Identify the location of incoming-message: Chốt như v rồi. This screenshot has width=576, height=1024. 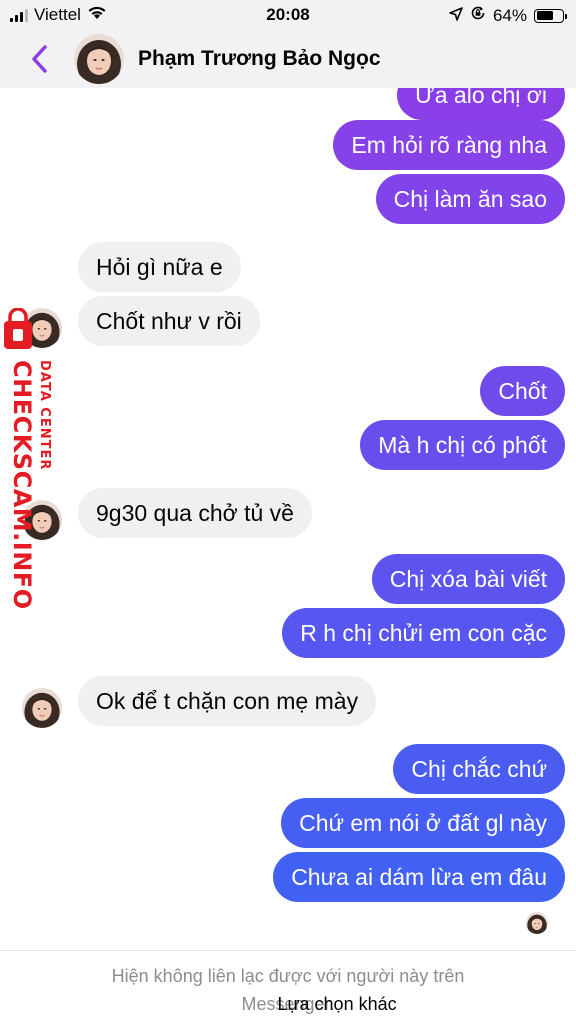
(169, 321).